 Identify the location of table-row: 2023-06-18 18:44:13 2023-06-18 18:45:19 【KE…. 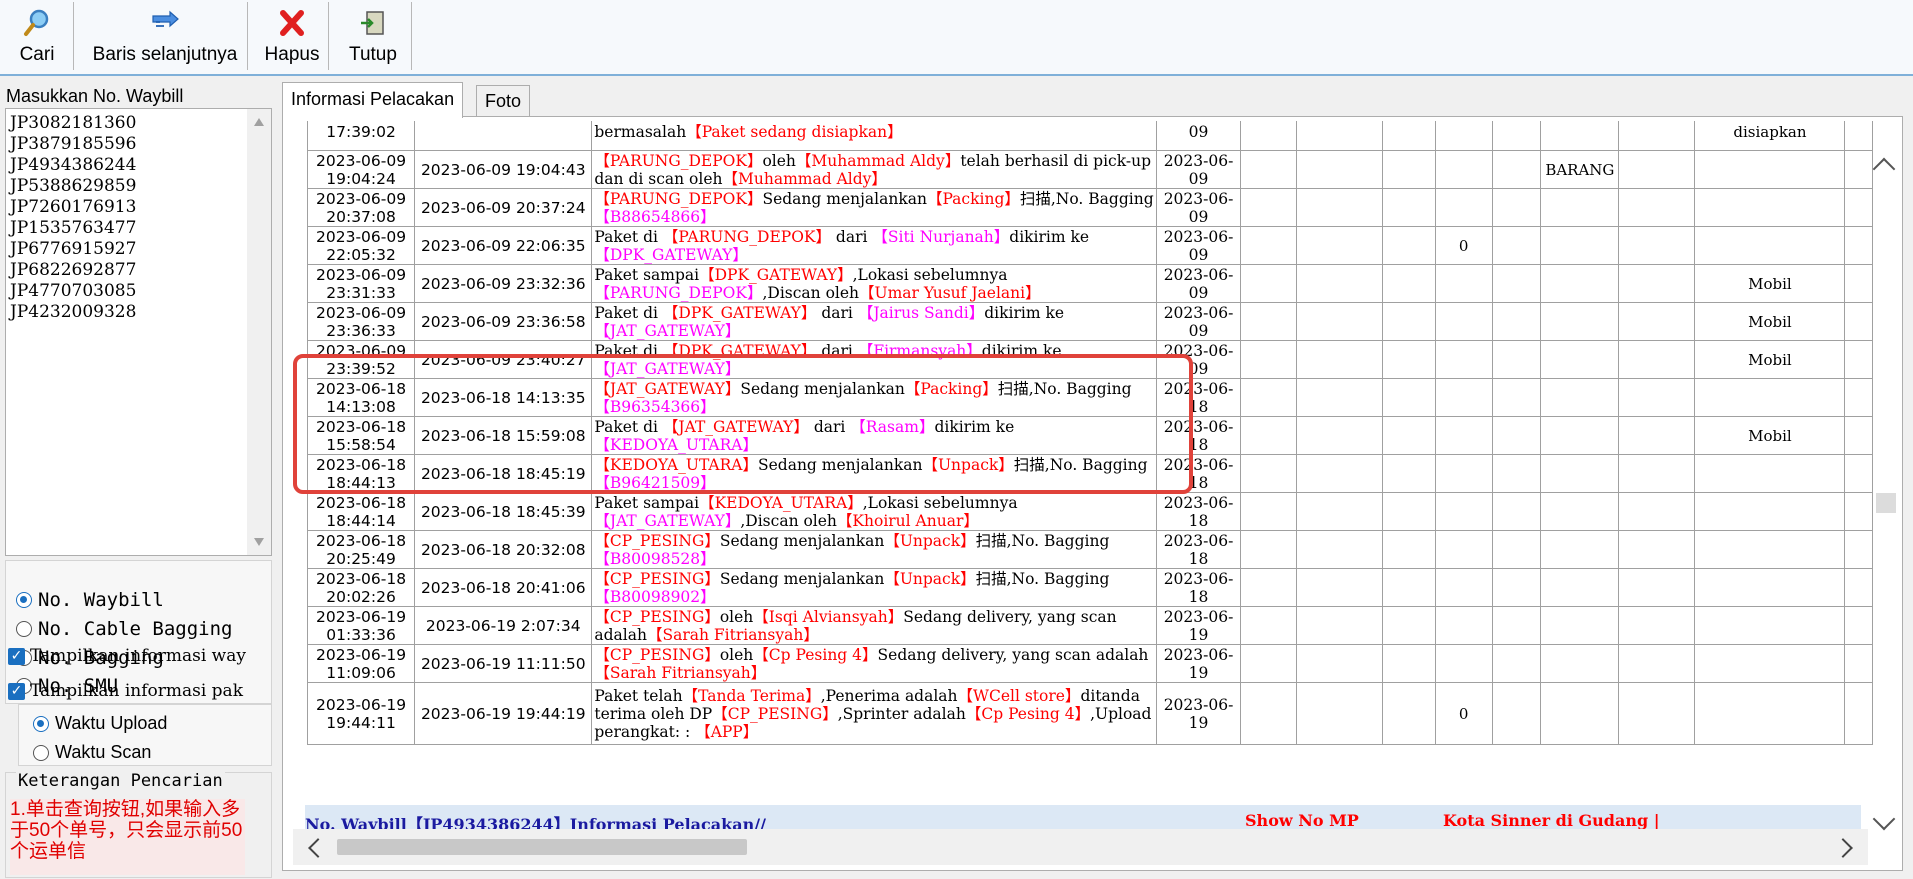
(1089, 473).